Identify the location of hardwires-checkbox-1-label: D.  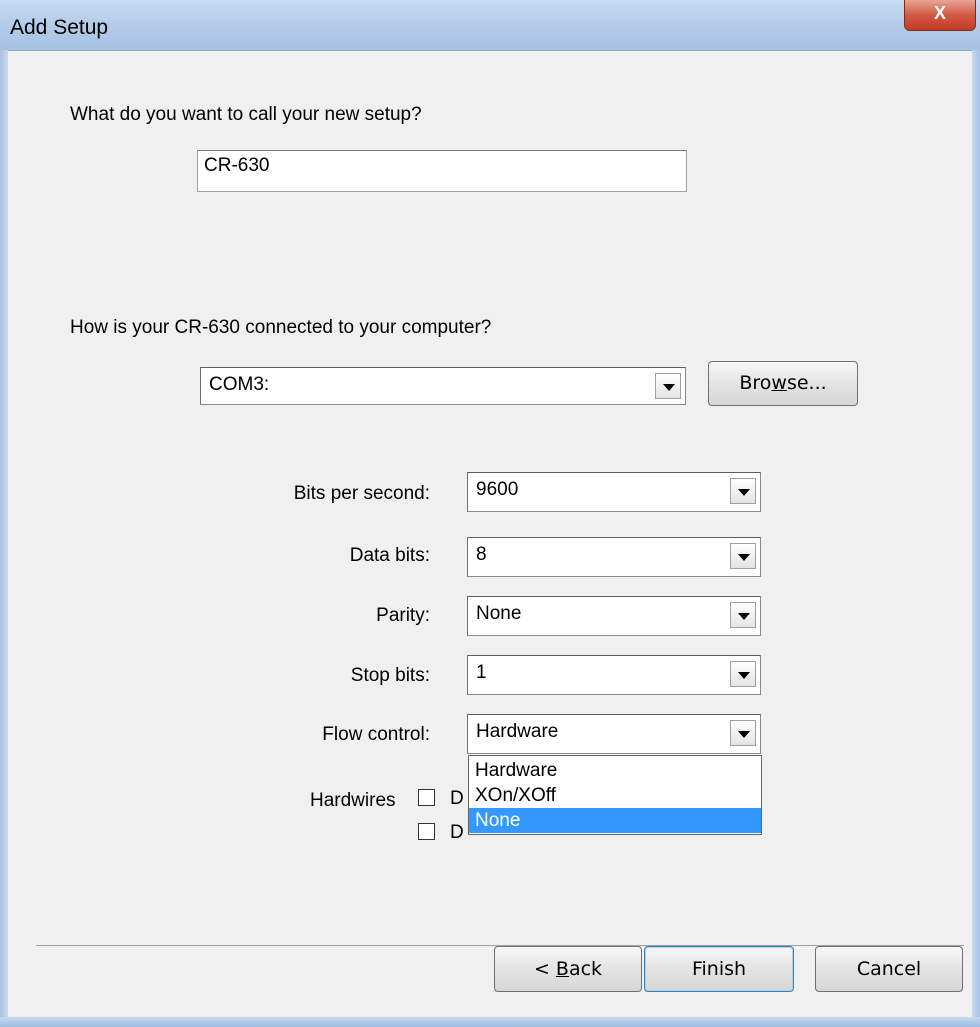
(457, 798).